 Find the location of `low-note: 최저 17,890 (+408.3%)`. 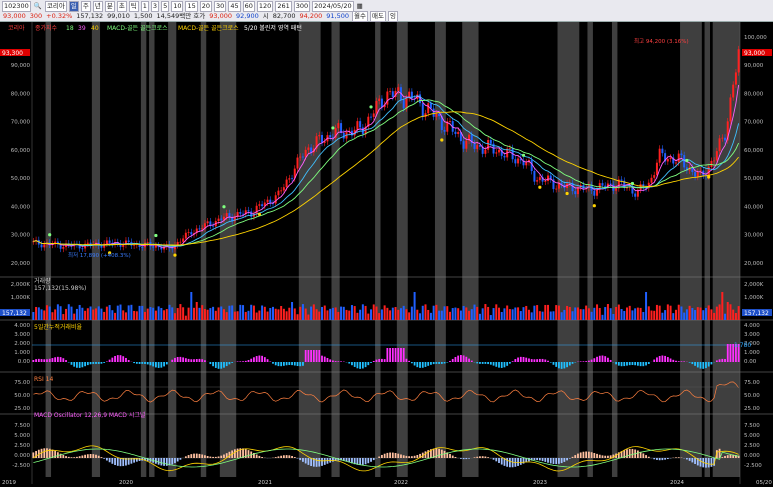

low-note: 최저 17,890 (+408.3%) is located at coordinates (99, 255).